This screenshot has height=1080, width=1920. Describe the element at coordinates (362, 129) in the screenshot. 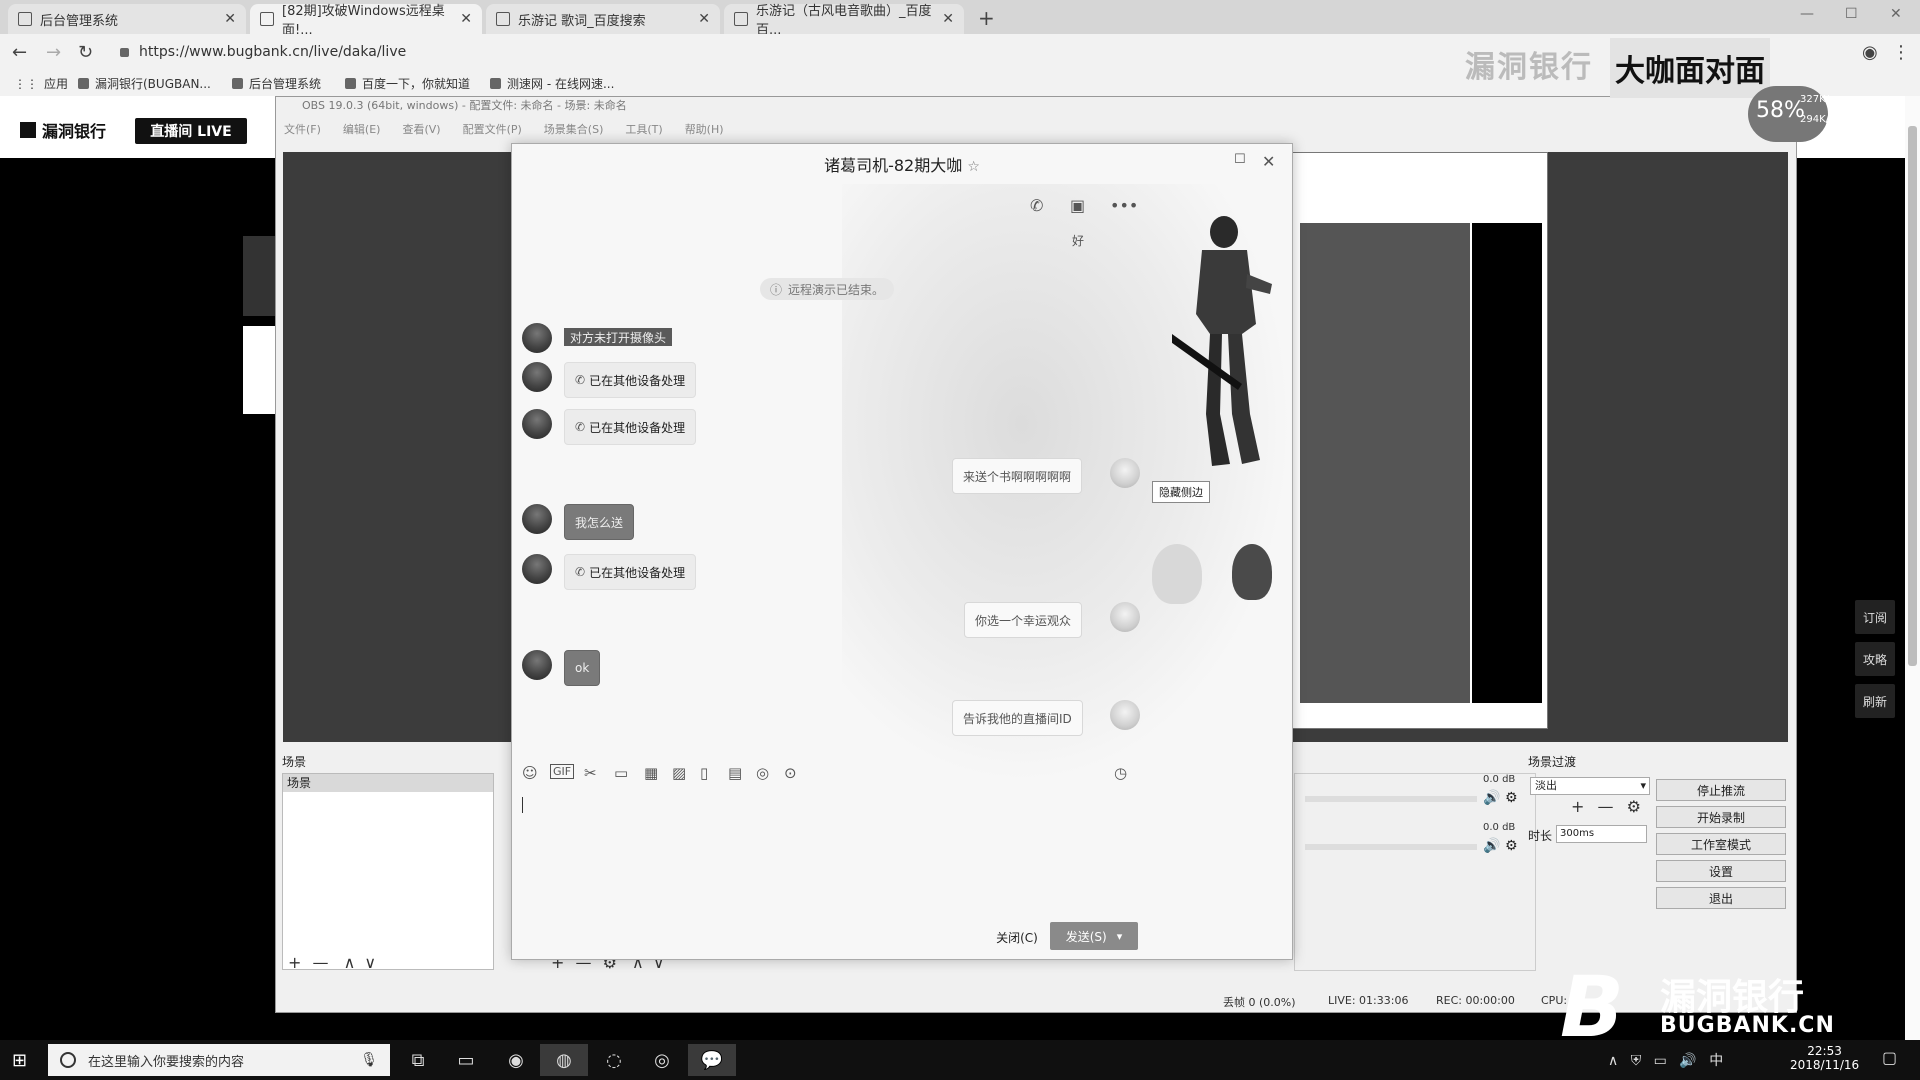

I see `menu-edit: 编辑(E)` at that location.